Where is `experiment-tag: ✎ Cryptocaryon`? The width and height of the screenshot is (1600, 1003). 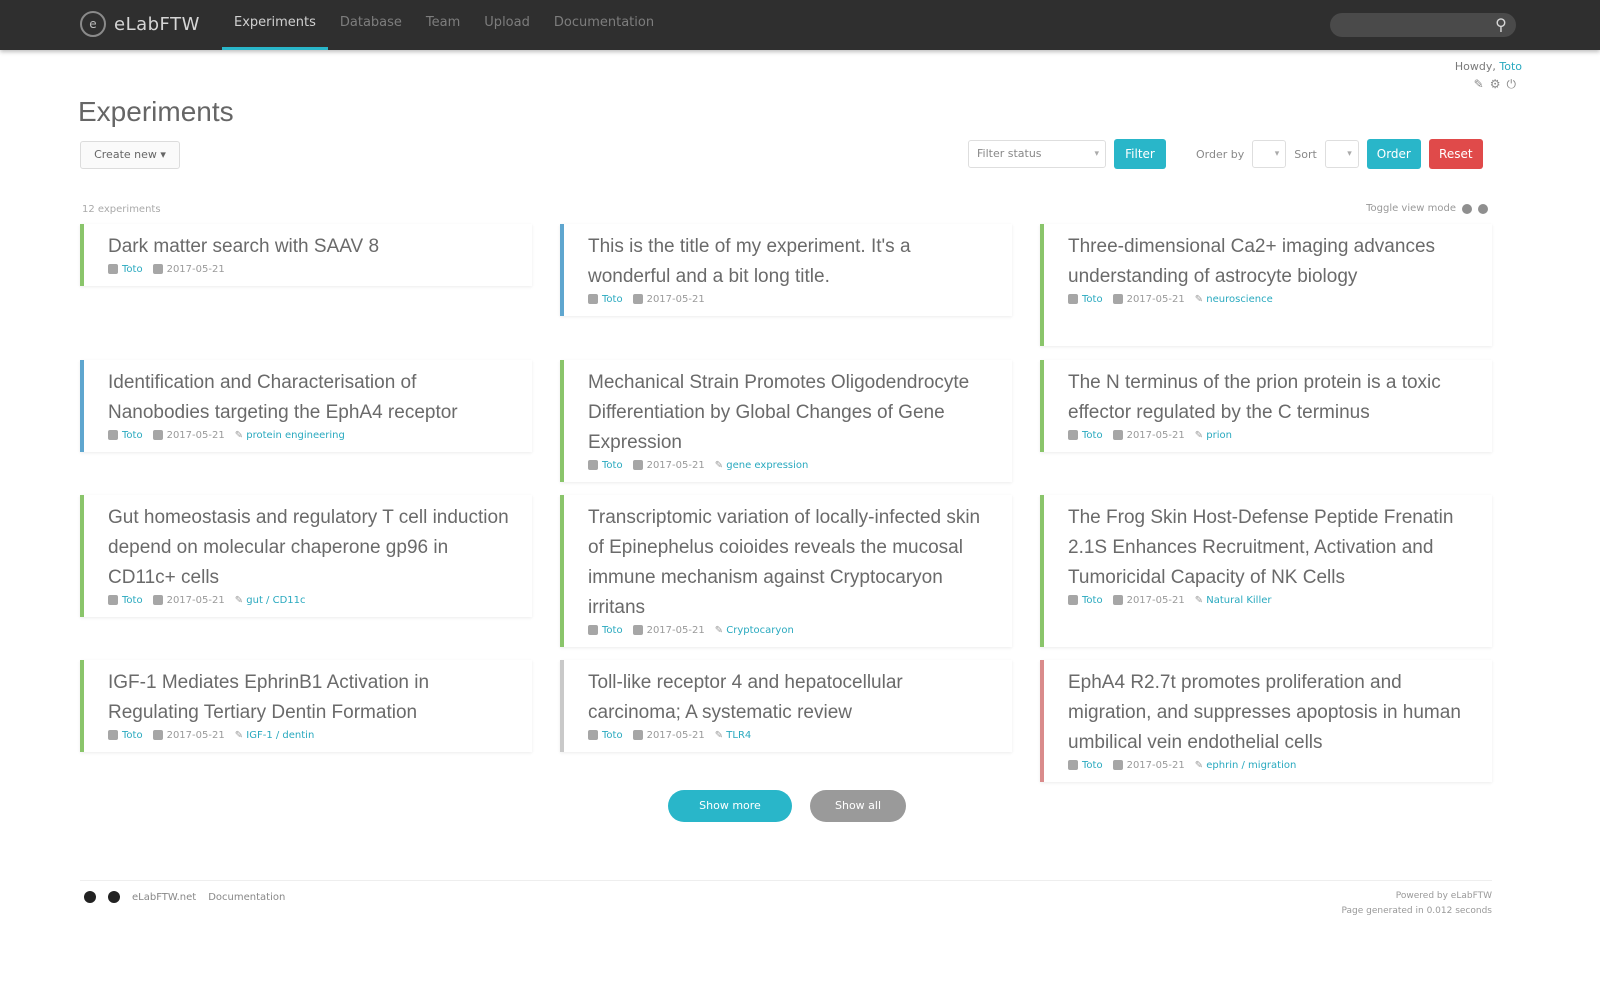
experiment-tag: ✎ Cryptocaryon is located at coordinates (754, 630).